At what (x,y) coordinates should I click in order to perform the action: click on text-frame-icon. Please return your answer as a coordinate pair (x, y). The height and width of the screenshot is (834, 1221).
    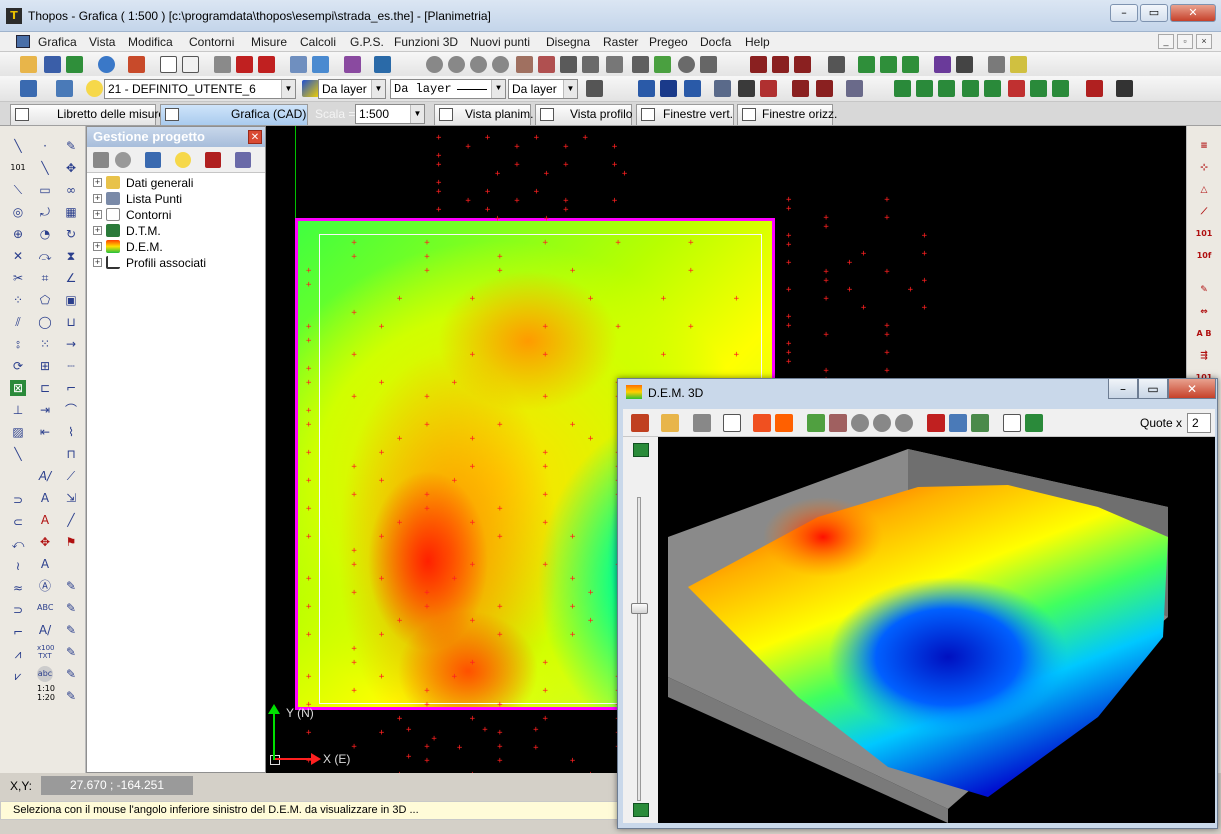
    Looking at the image, I should click on (382, 64).